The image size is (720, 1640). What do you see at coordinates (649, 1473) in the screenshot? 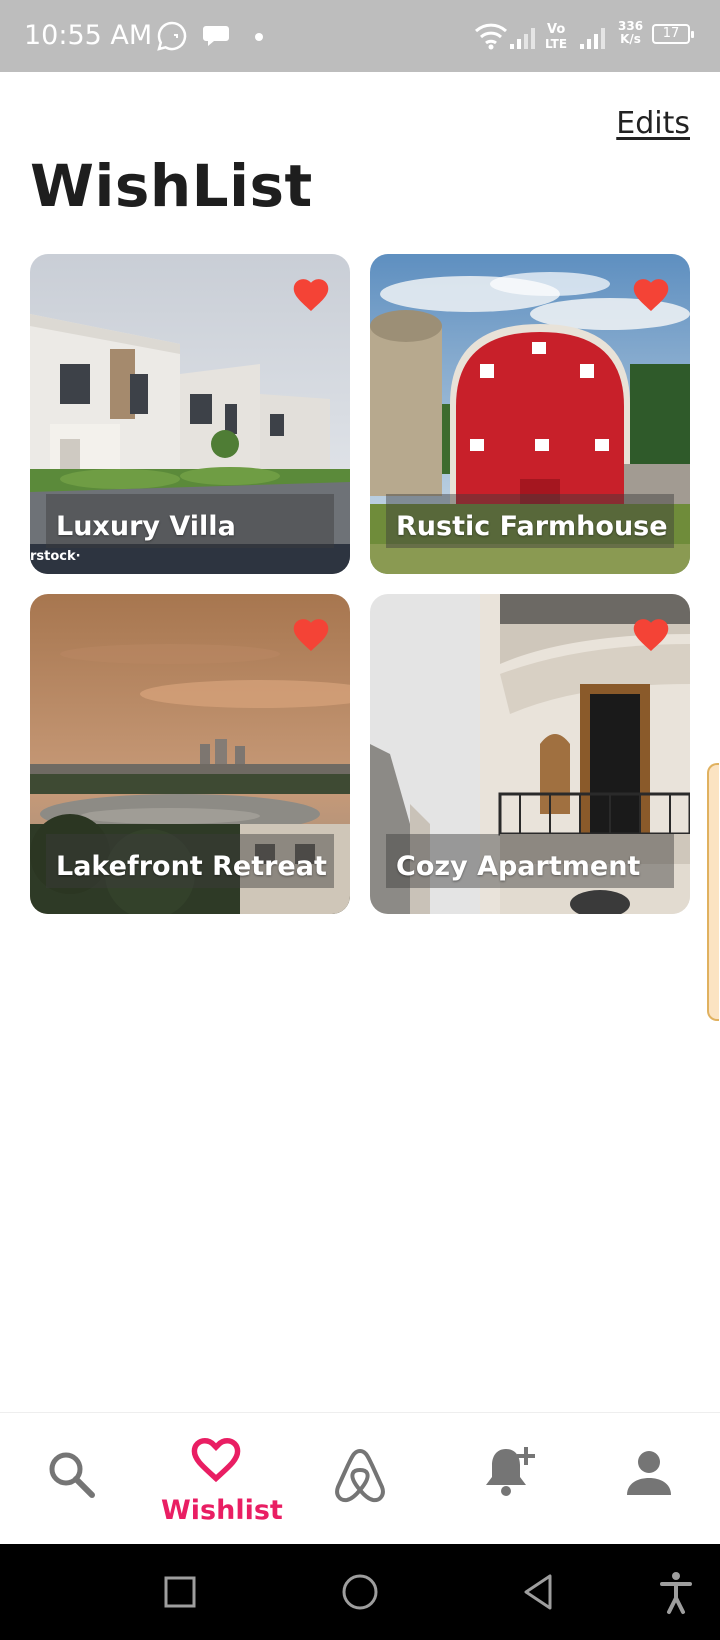
I see `profile-icon` at bounding box center [649, 1473].